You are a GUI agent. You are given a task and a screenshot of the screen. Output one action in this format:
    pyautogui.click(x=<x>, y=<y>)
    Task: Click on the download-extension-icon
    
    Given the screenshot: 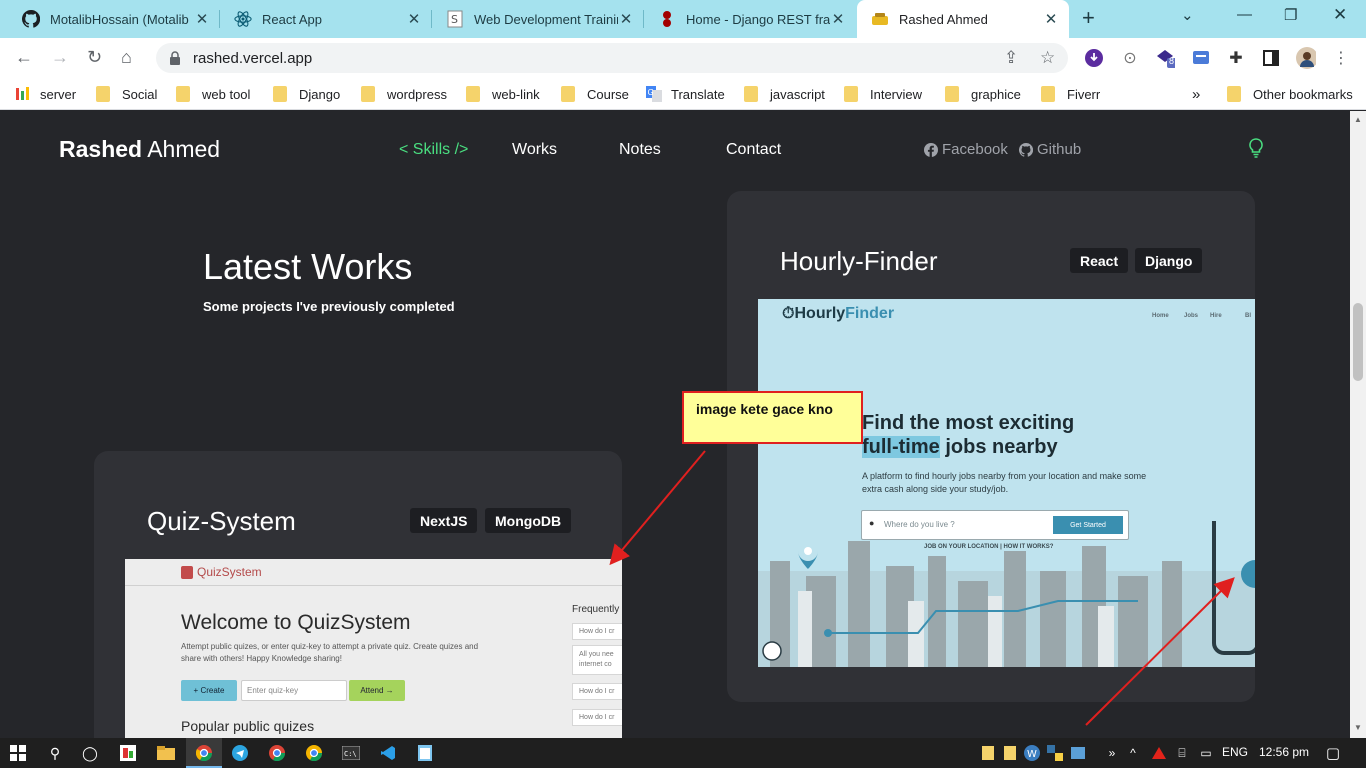 What is the action you would take?
    pyautogui.click(x=1094, y=58)
    